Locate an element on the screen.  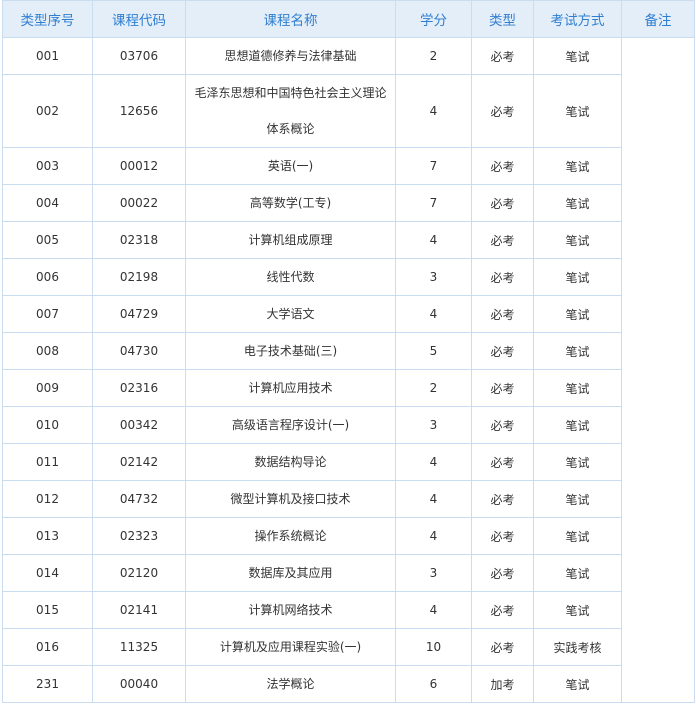
cell-code: 02198 is located at coordinates (139, 277).